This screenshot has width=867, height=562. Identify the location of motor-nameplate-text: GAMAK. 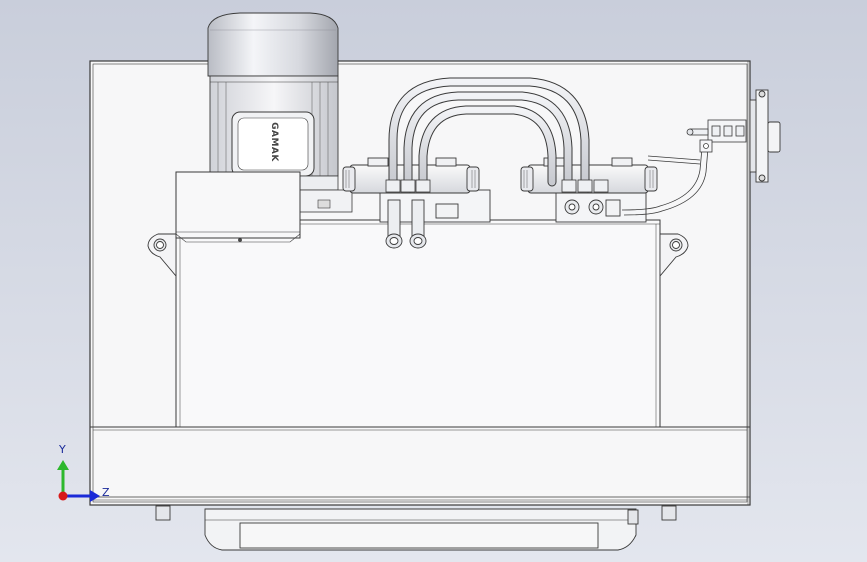
(274, 142).